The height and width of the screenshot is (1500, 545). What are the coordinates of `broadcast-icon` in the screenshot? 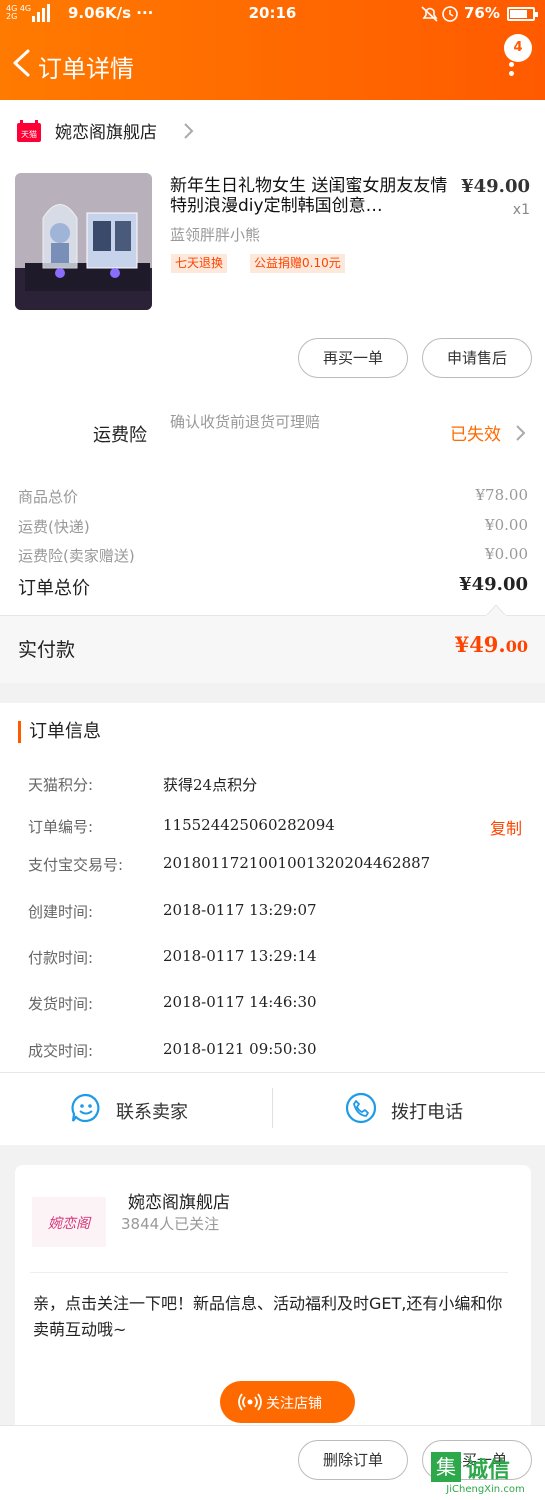 It's located at (250, 1402).